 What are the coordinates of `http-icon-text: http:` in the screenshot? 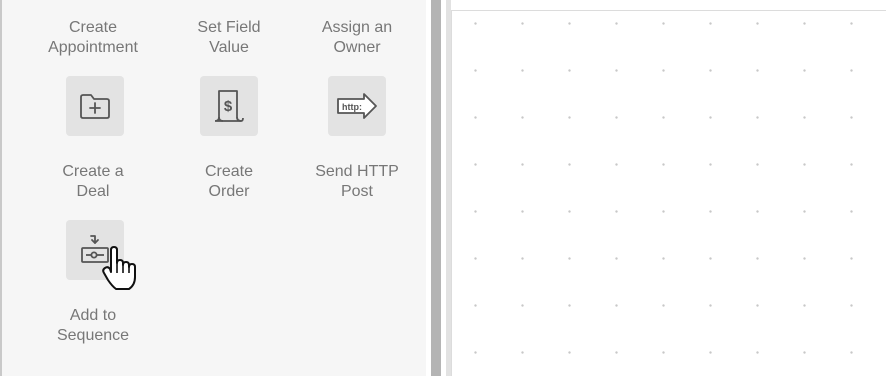 It's located at (352, 107).